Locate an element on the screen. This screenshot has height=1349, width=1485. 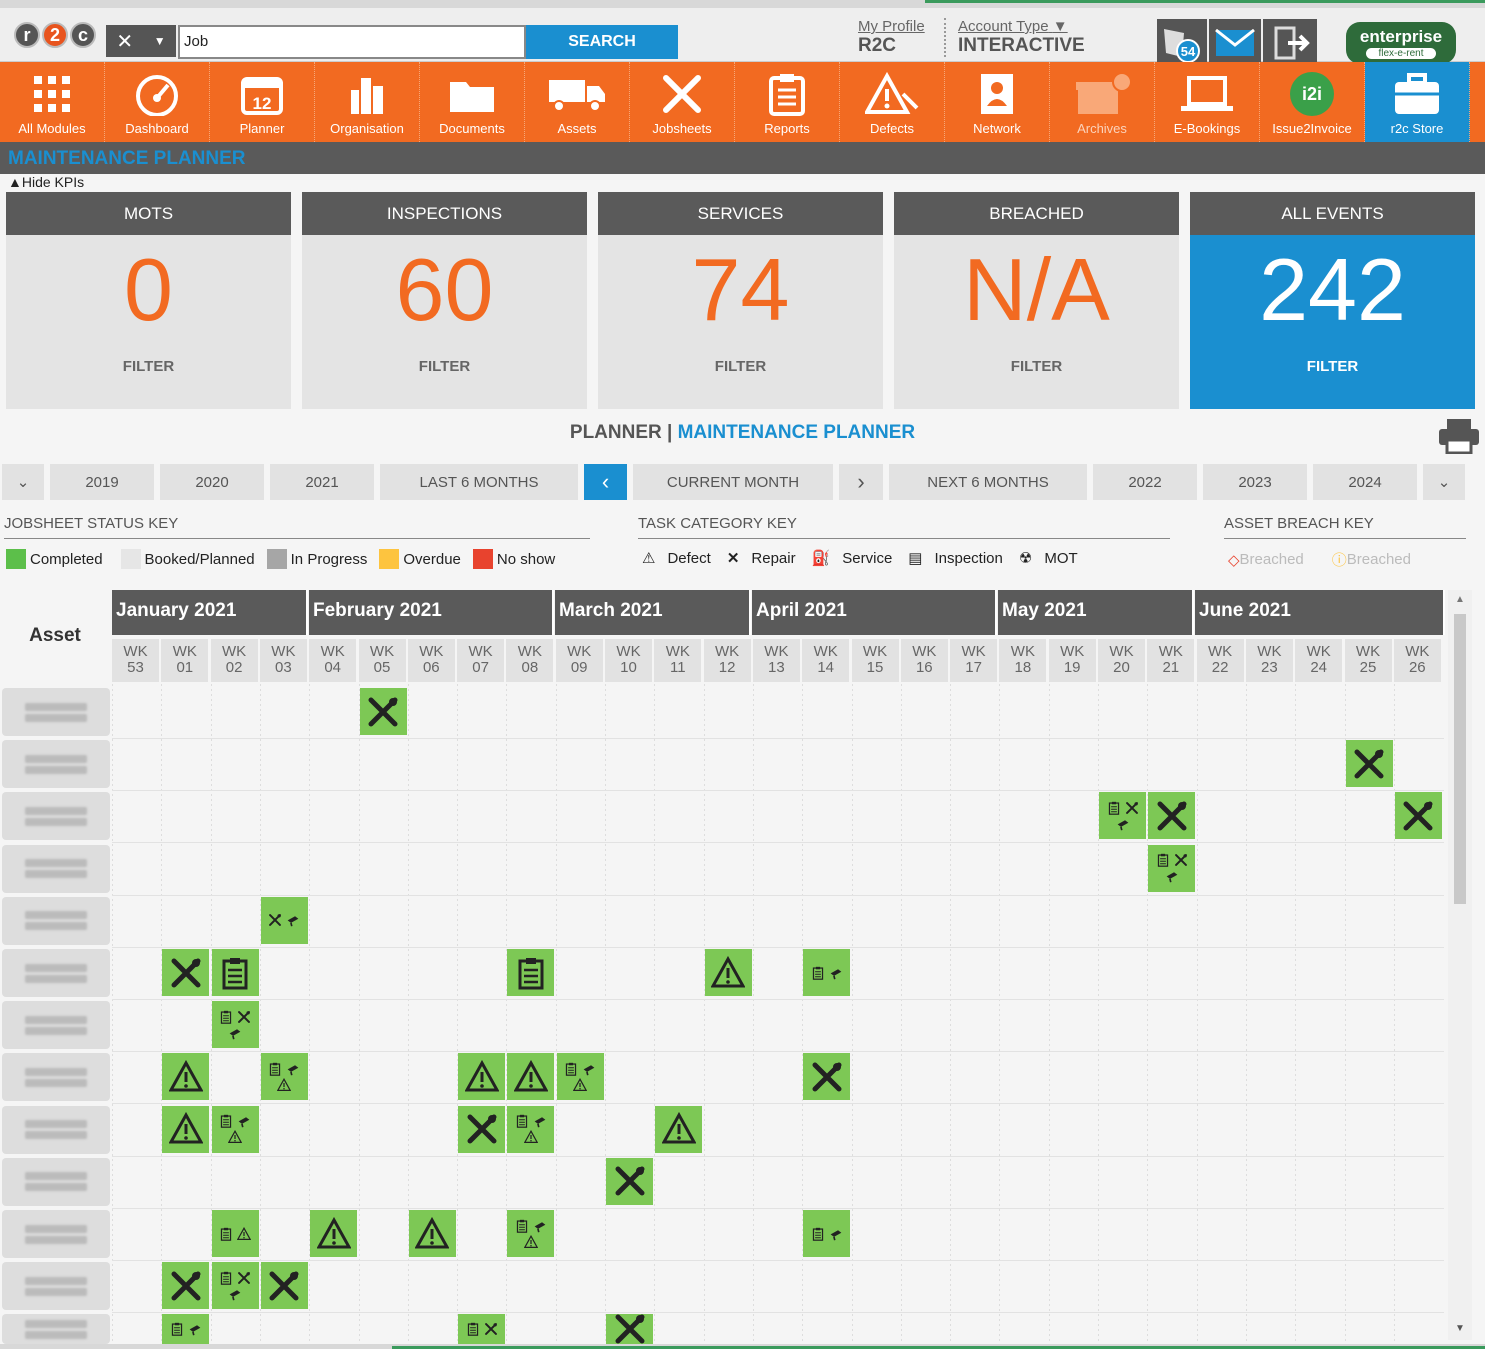
search-button: SEARCH is located at coordinates (602, 42).